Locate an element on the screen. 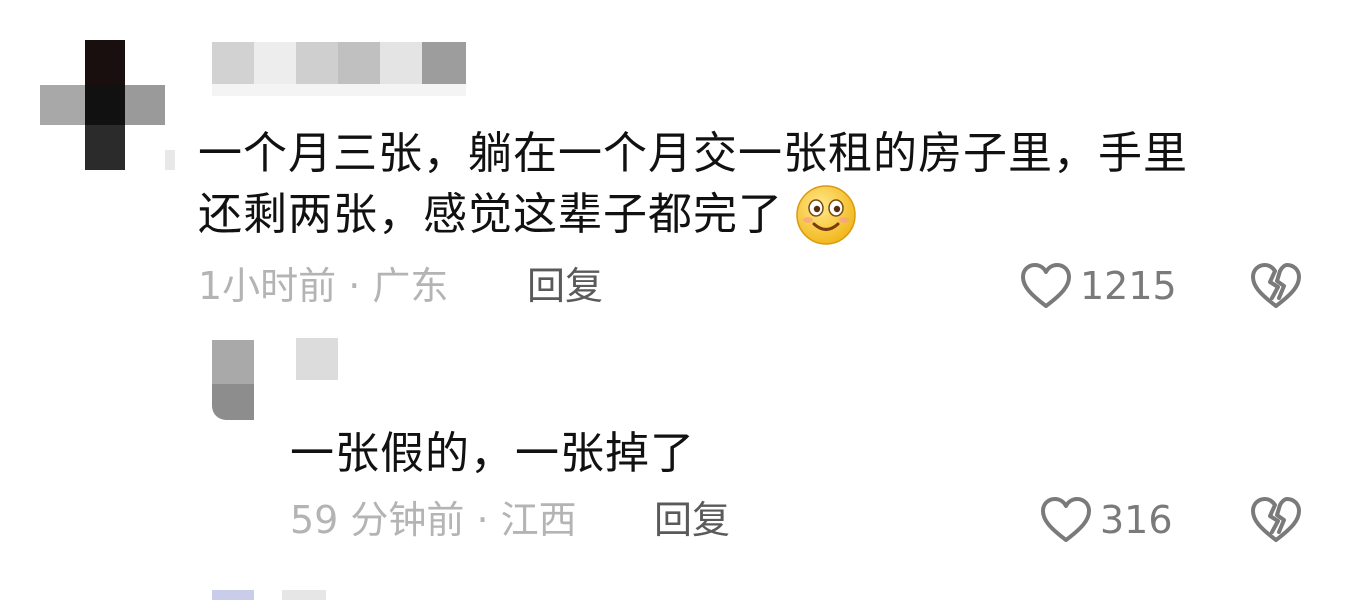 The image size is (1357, 600). comment-line: 还剩两张，感觉这辈子都完了 is located at coordinates (693, 215).